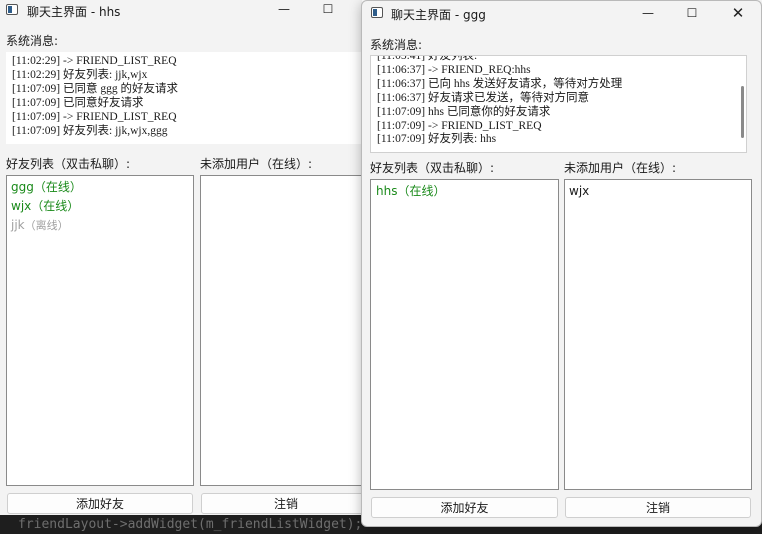 The image size is (762, 534). Describe the element at coordinates (483, 97) in the screenshot. I see `log-line: [11:06:37] 好友请求已发送，等待对方同意` at that location.